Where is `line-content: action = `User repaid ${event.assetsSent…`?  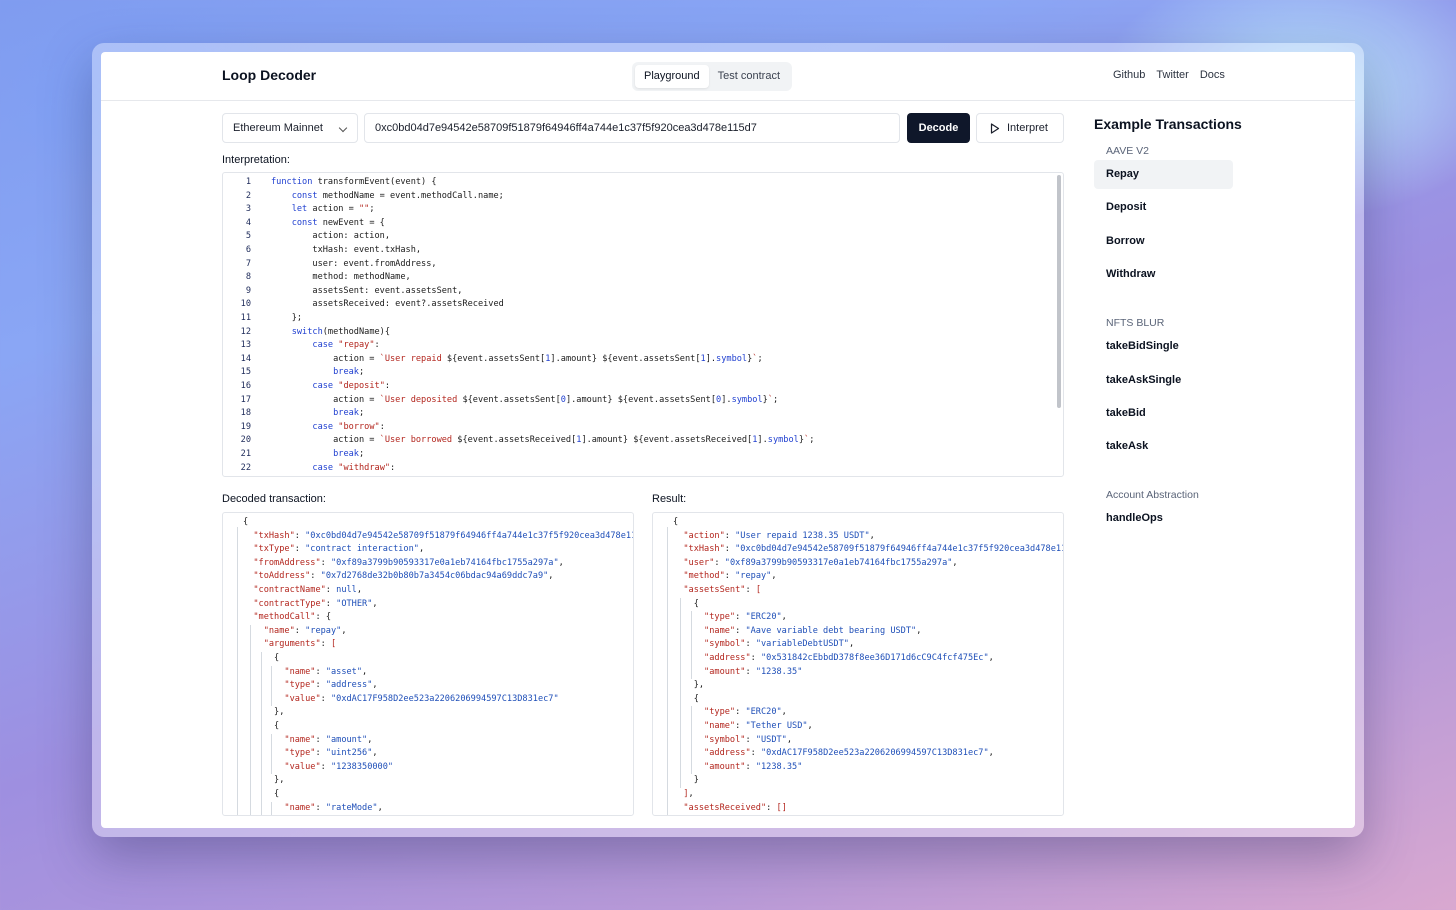 line-content: action = `User repaid ${event.assetsSent… is located at coordinates (517, 358).